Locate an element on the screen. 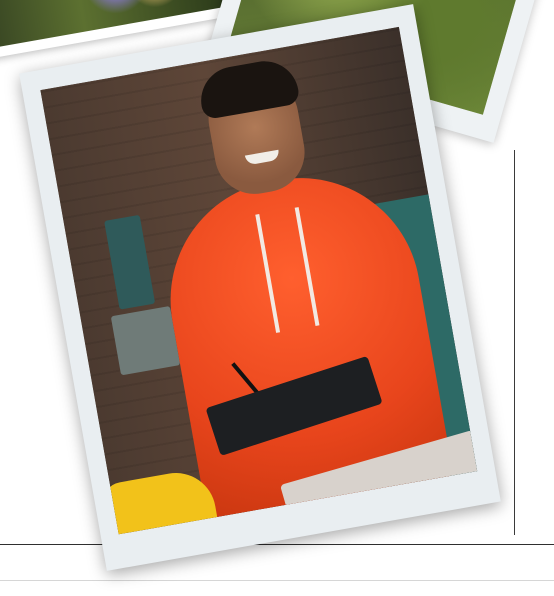 Image resolution: width=554 pixels, height=596 pixels. photo-shelf-box is located at coordinates (145, 340).